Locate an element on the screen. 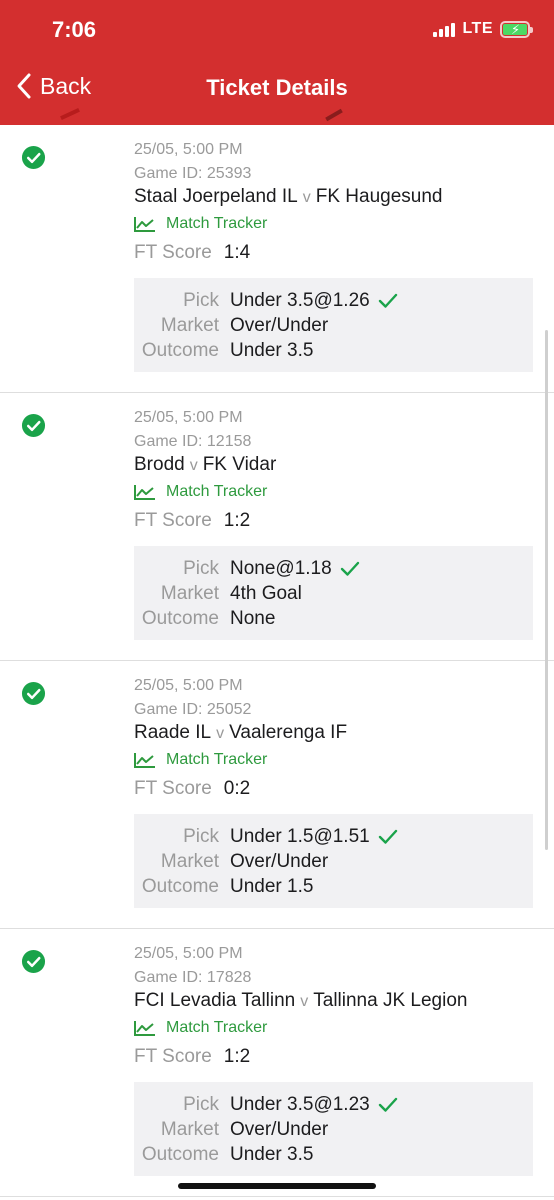  home-team: FCI Levadia Tallinn is located at coordinates (215, 1000).